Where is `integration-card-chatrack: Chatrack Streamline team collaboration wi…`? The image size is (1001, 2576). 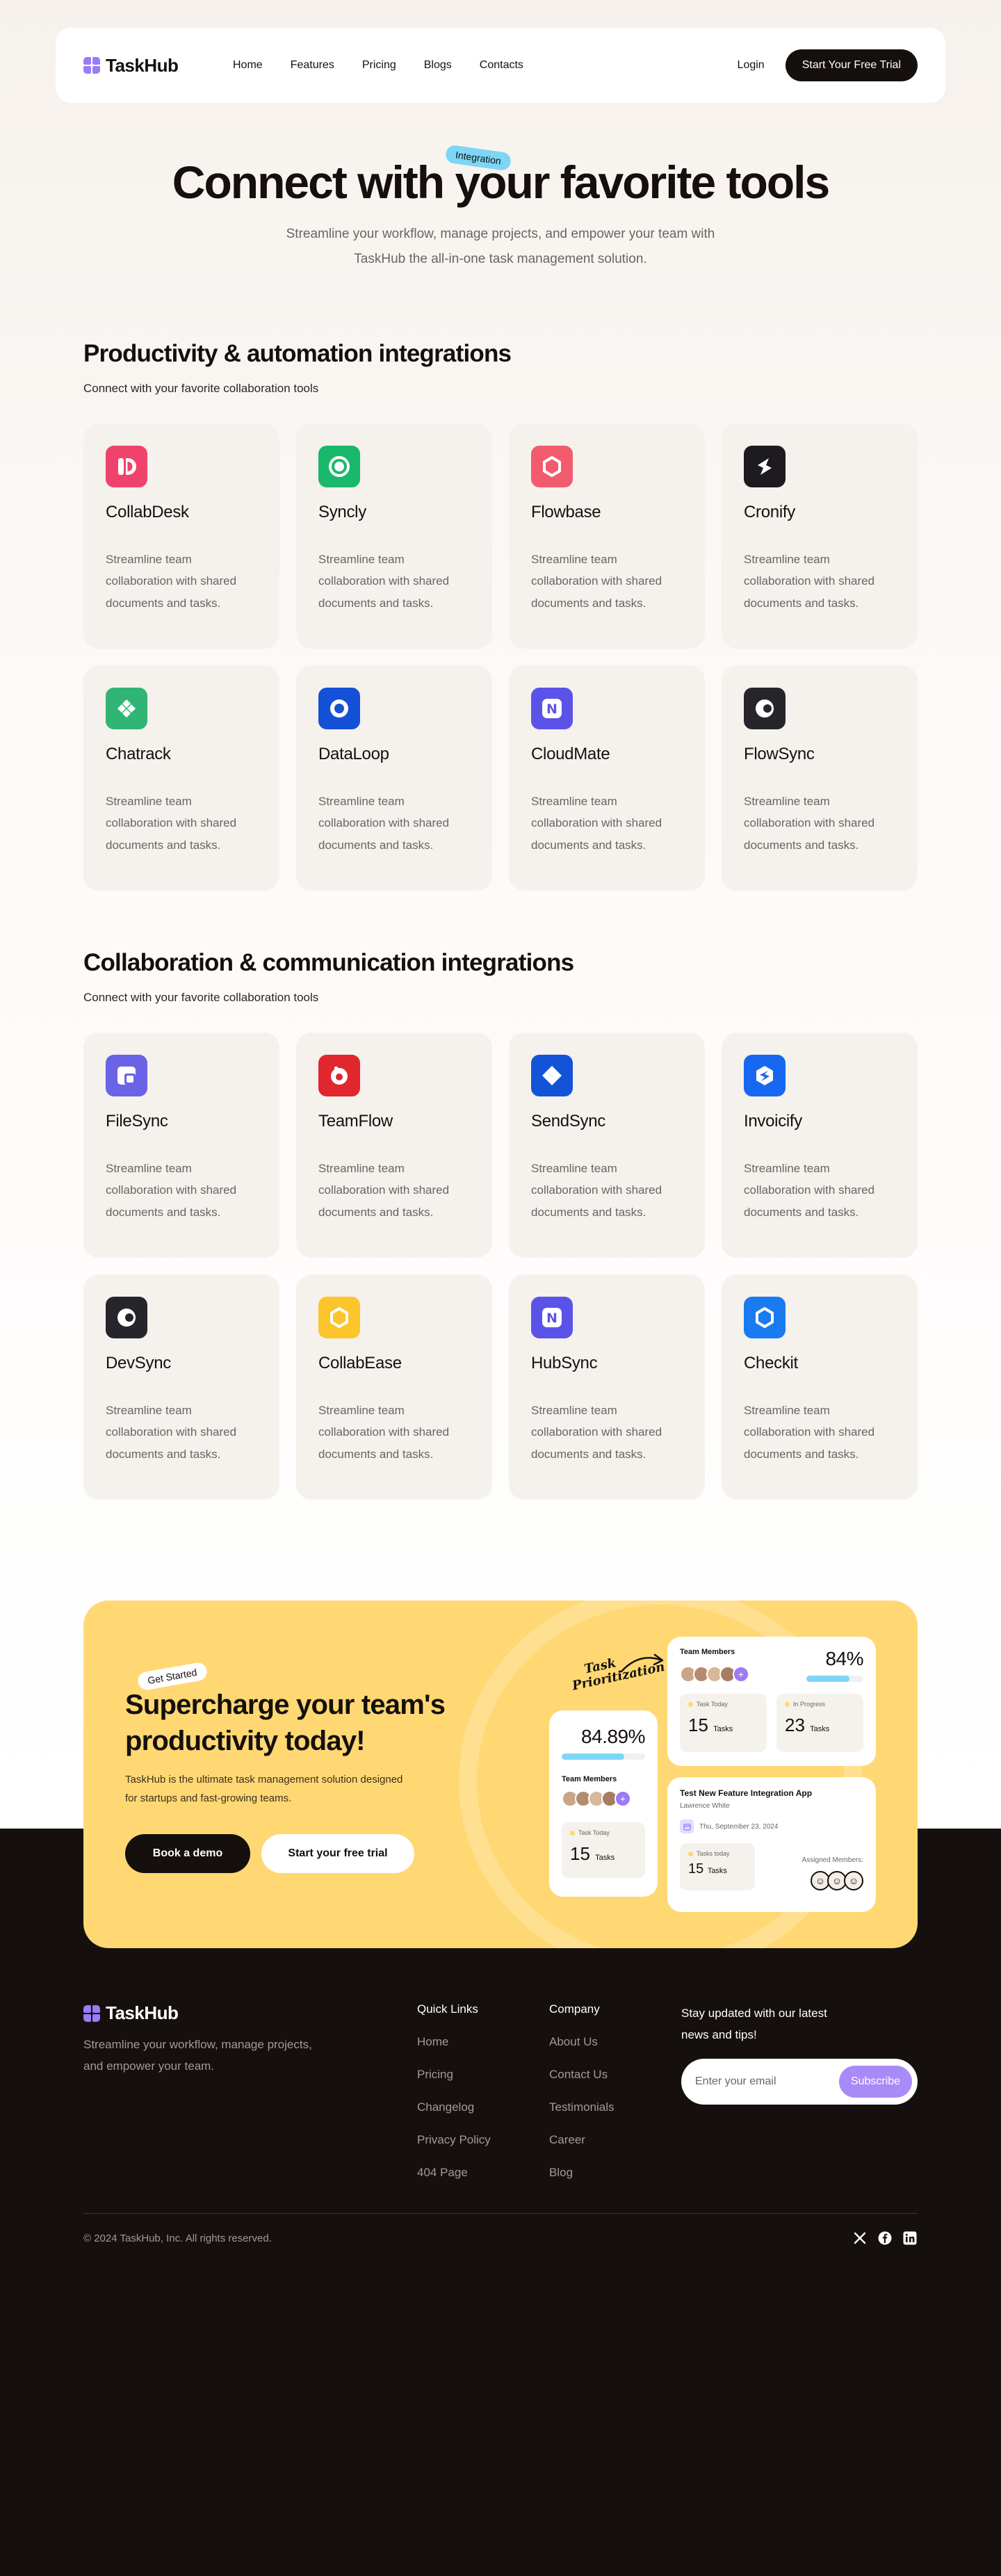
integration-card-chatrack: Chatrack Streamline team collaboration wi… is located at coordinates (181, 778).